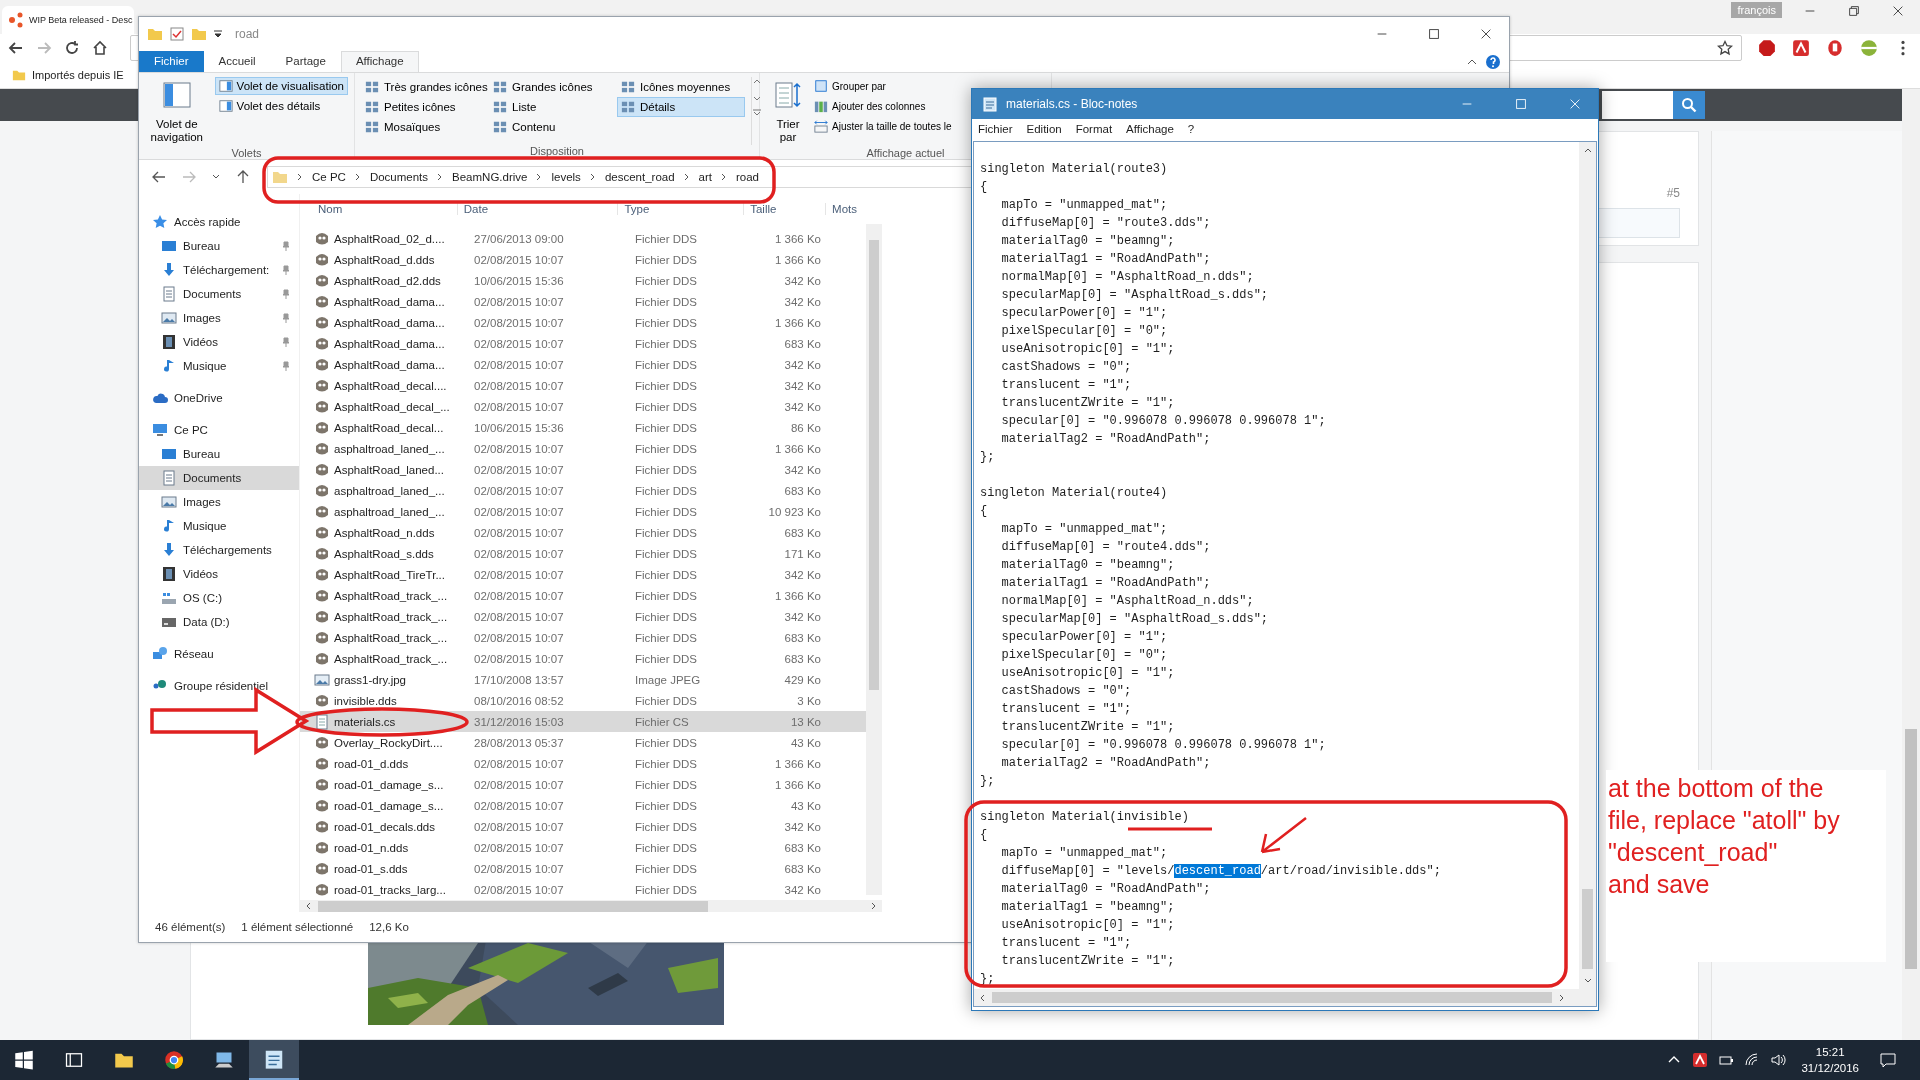 This screenshot has width=1920, height=1080. What do you see at coordinates (1911, 564) in the screenshot?
I see `page-scrollbar` at bounding box center [1911, 564].